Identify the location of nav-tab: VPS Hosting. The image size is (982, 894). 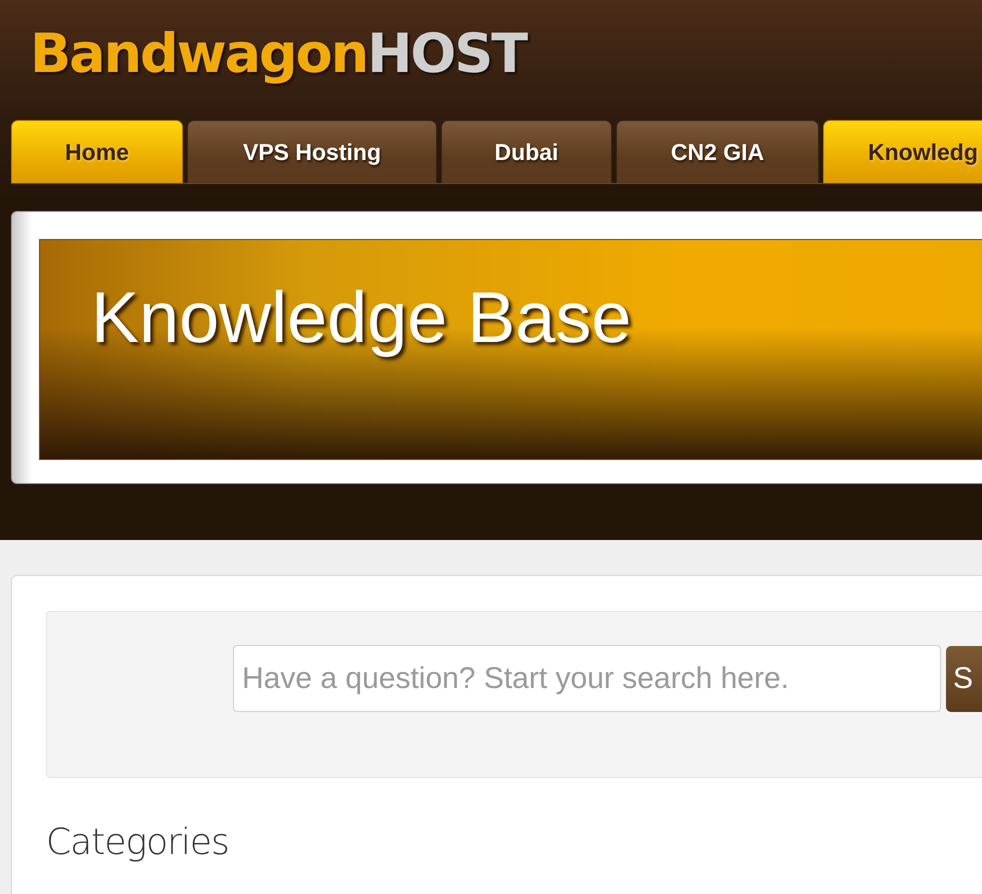
(312, 151).